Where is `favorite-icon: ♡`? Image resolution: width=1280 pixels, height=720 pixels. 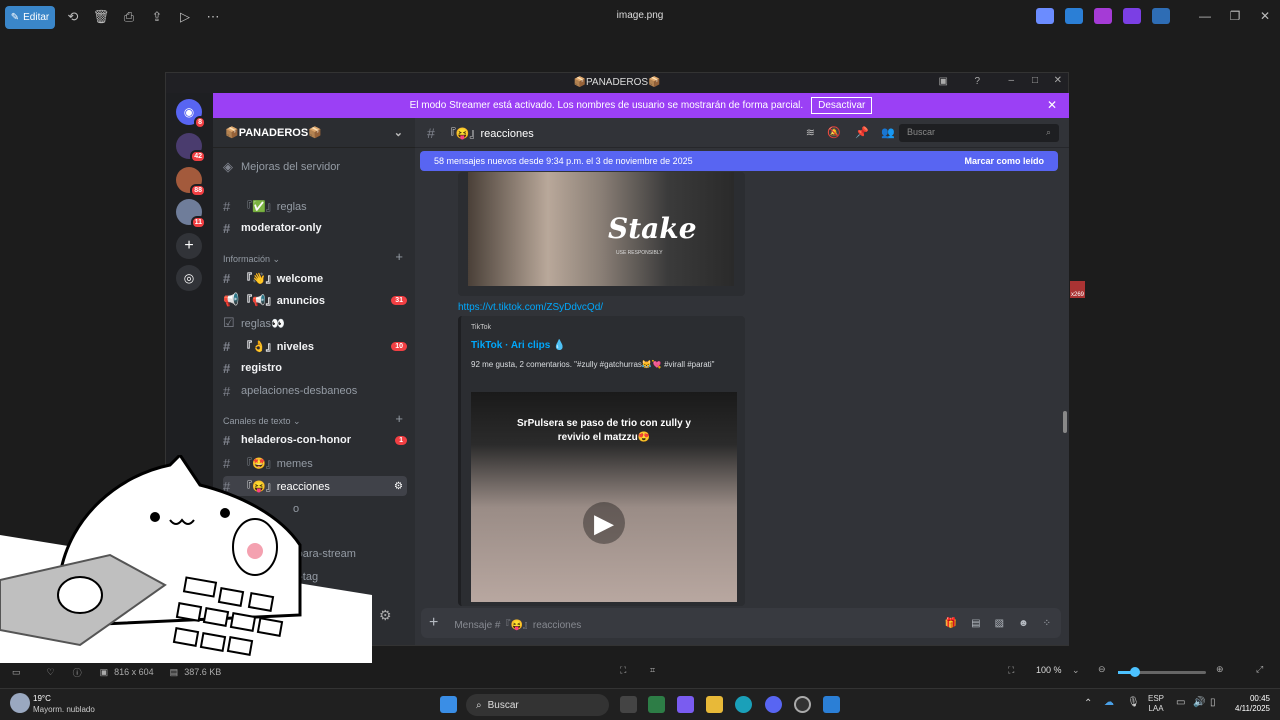
favorite-icon: ♡ is located at coordinates (51, 672).